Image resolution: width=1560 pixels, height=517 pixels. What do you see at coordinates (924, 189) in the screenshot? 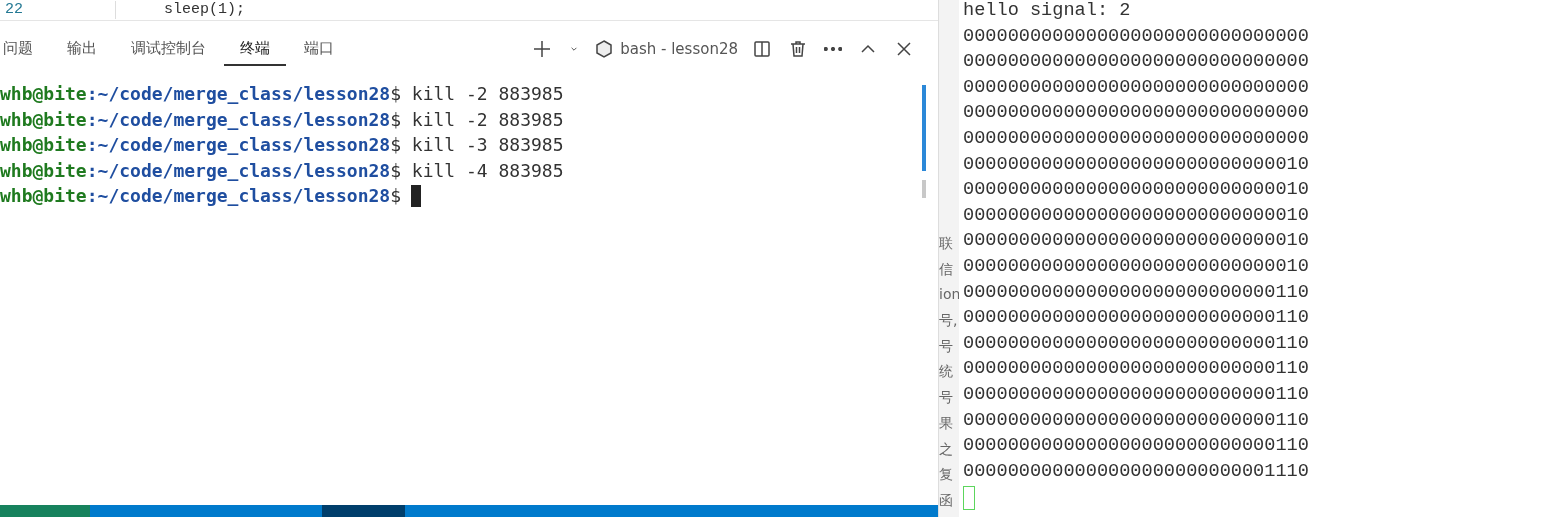
I see `scrollbar-marker` at bounding box center [924, 189].